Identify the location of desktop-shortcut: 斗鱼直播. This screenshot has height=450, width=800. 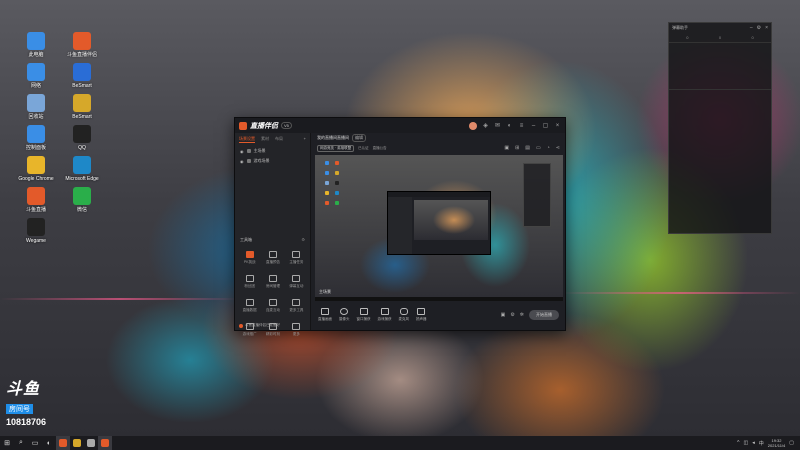
(36, 200).